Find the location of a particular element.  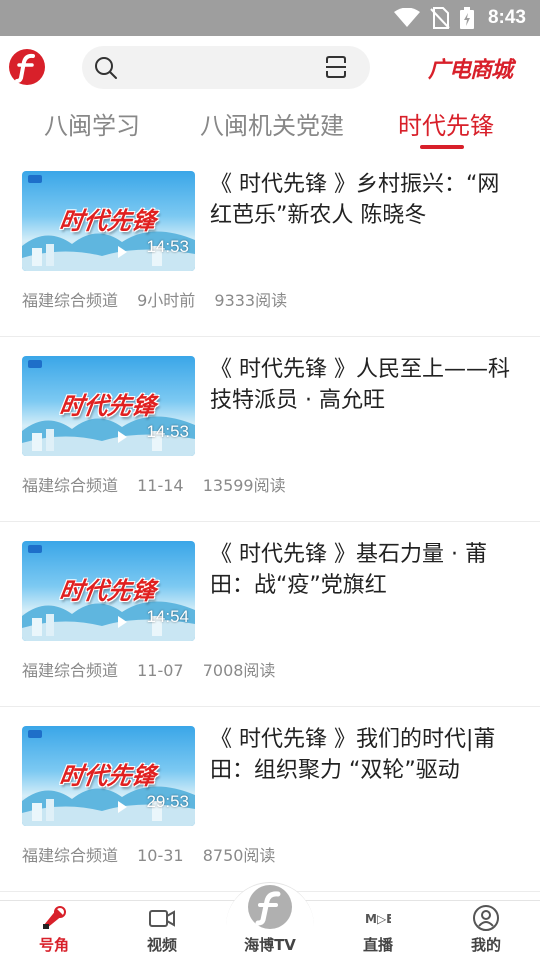

nav-item-profile: 我的 is located at coordinates (486, 930).